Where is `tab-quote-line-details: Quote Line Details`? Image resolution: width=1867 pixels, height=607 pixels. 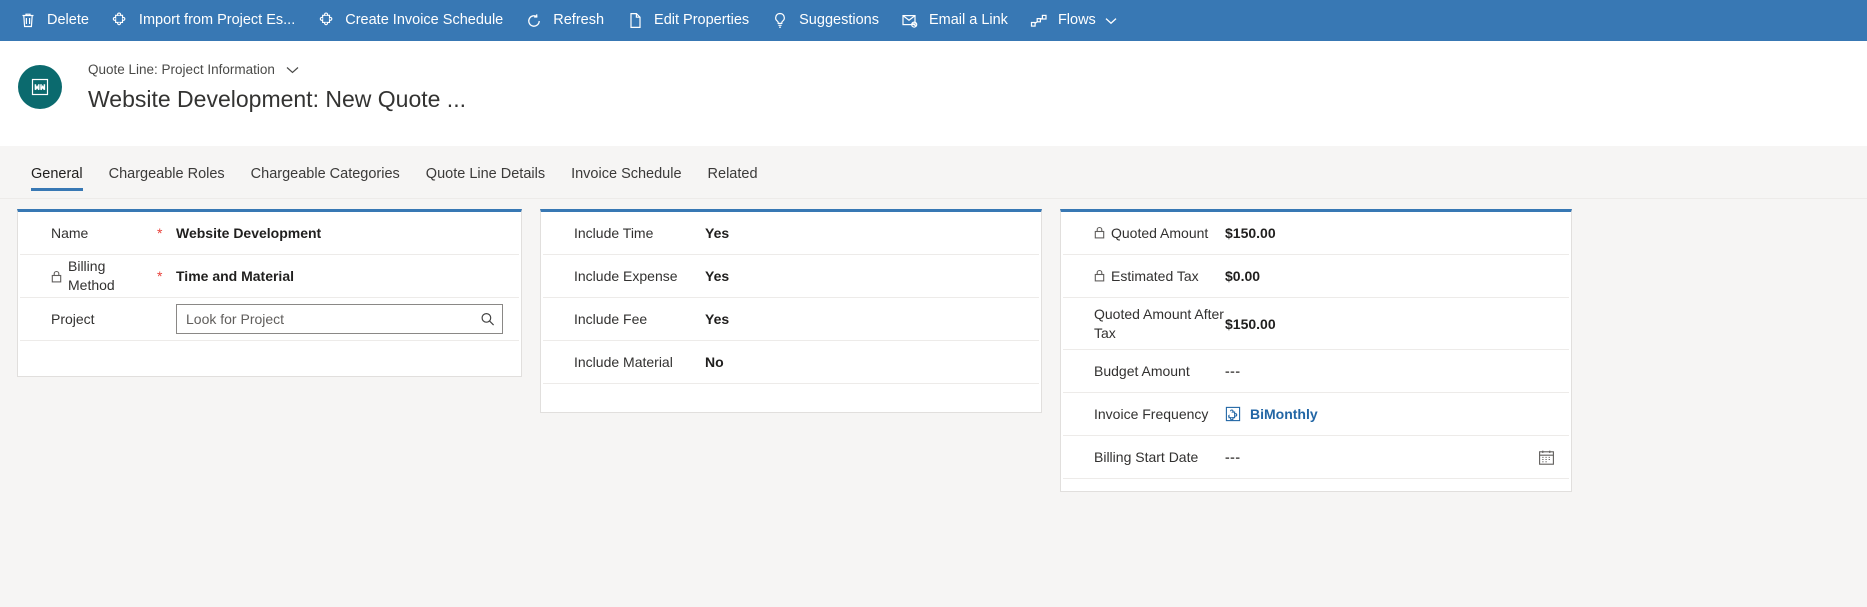
tab-quote-line-details: Quote Line Details is located at coordinates (485, 172).